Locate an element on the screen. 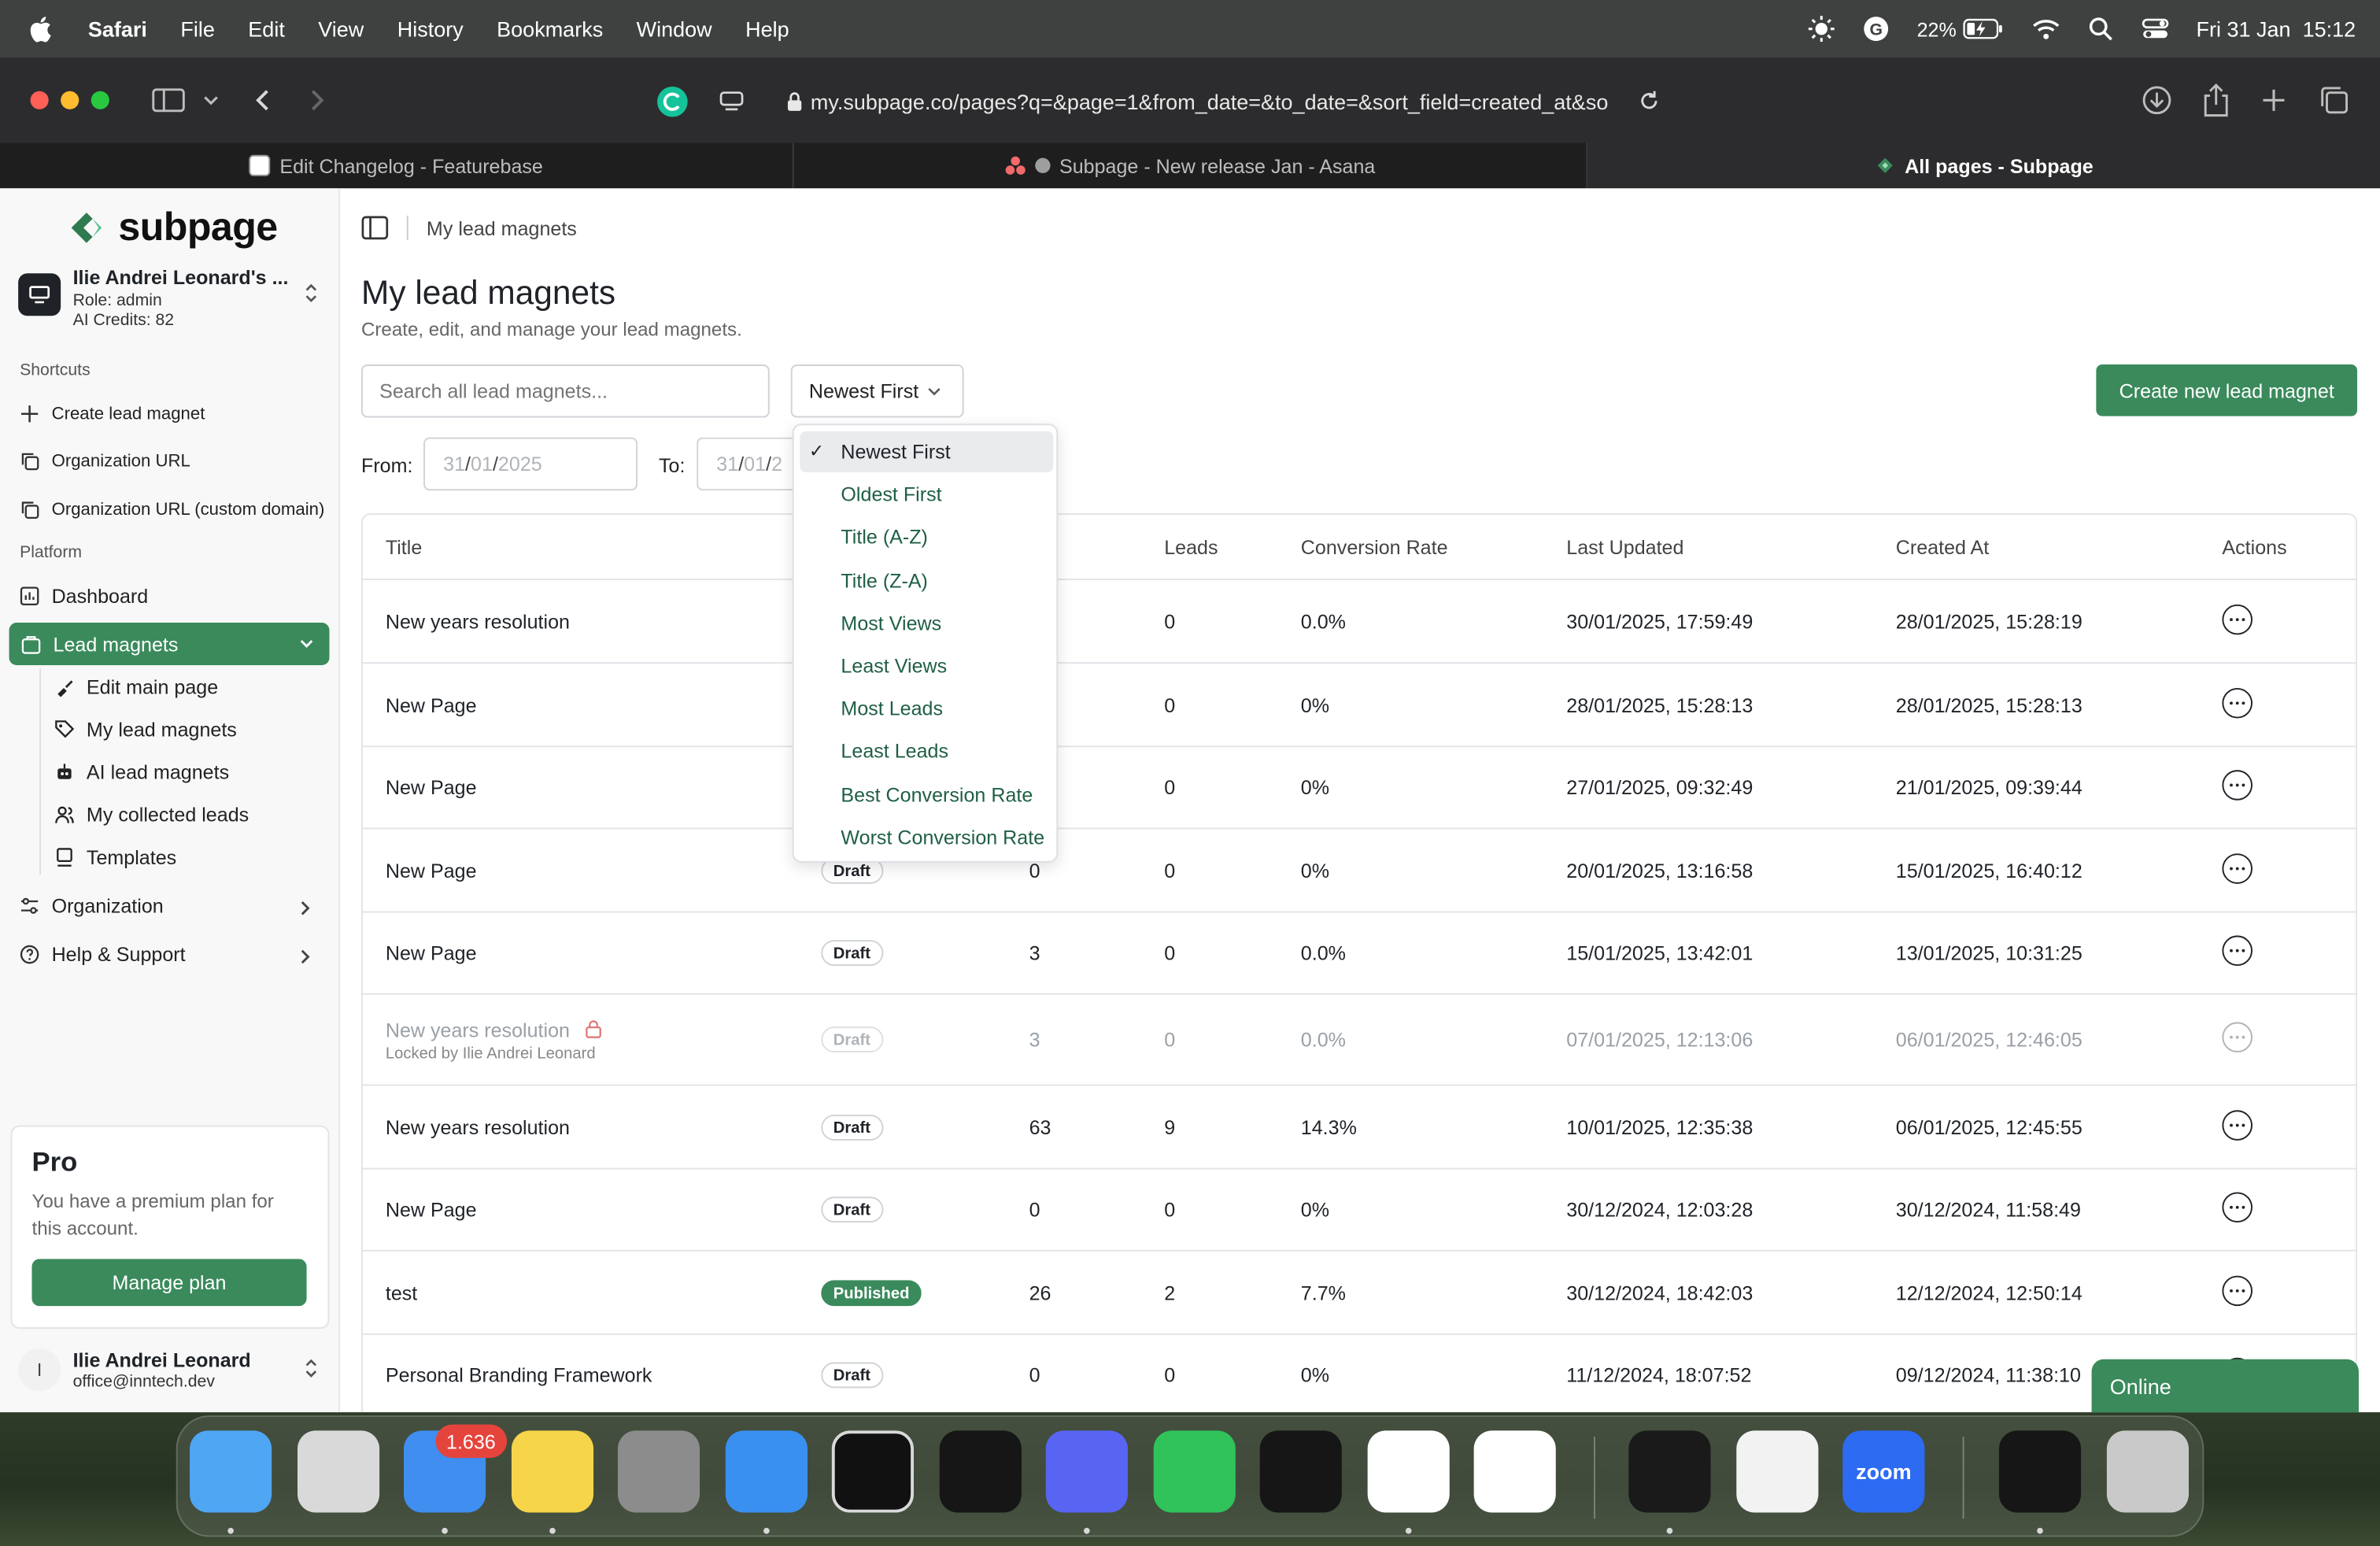  shortcut-organization-url-custom: Organization URL (custom domain) is located at coordinates (172, 510).